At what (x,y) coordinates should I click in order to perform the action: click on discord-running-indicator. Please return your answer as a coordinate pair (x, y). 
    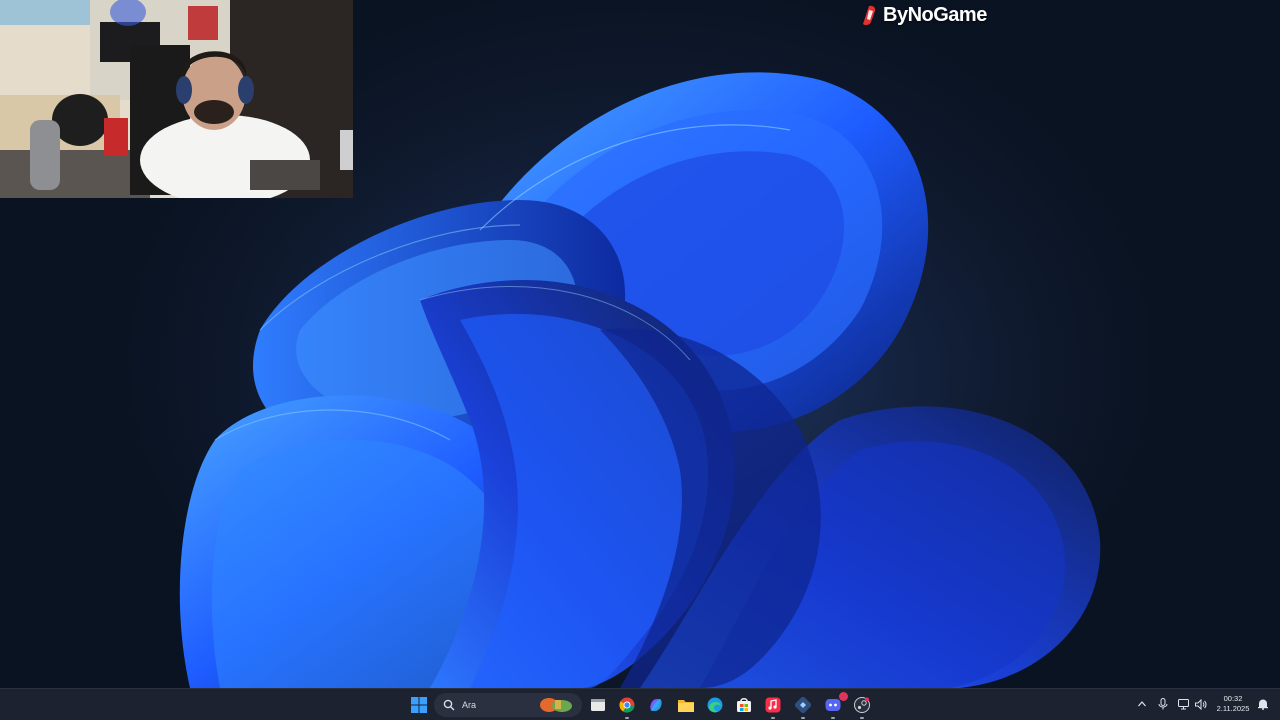
    Looking at the image, I should click on (833, 718).